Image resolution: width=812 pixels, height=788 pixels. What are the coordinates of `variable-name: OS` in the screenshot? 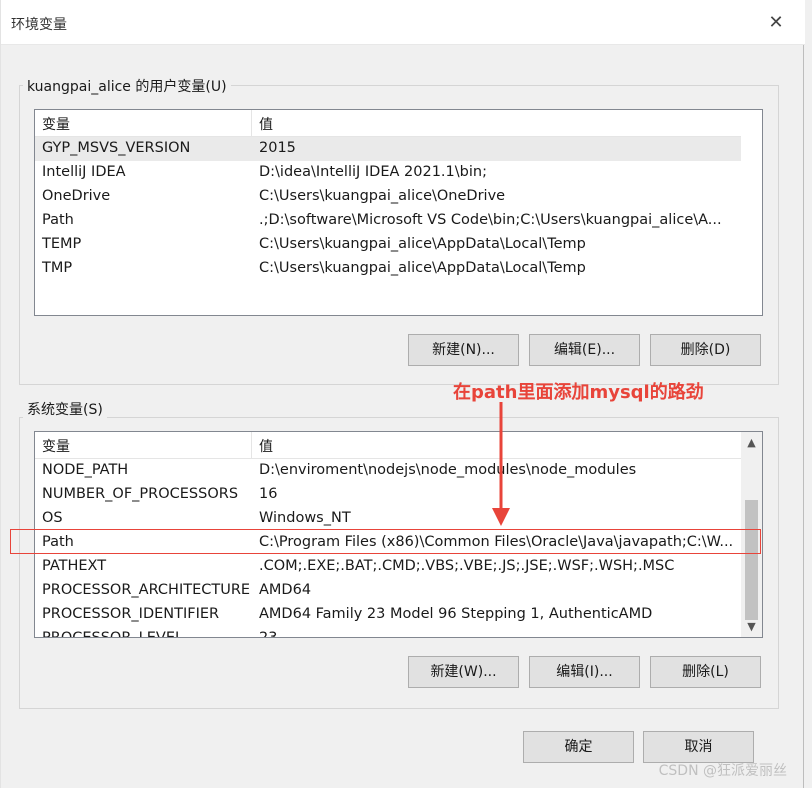 It's located at (52, 518).